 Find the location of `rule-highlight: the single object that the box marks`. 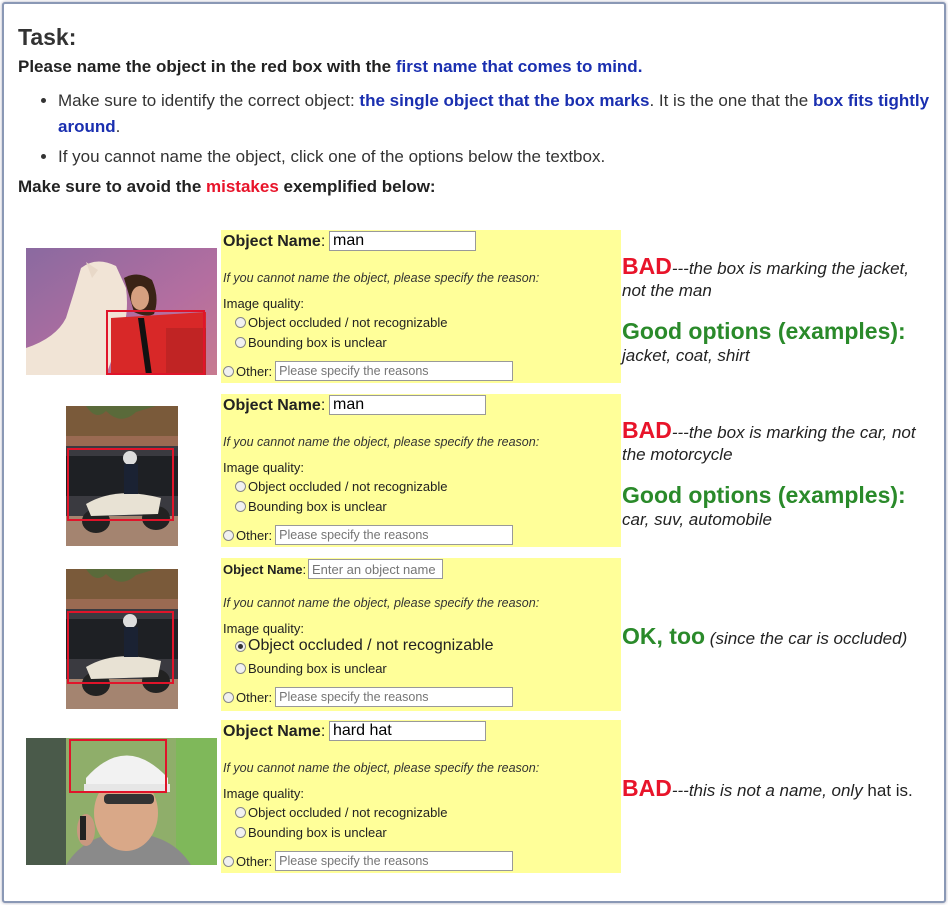

rule-highlight: the single object that the box marks is located at coordinates (504, 100).